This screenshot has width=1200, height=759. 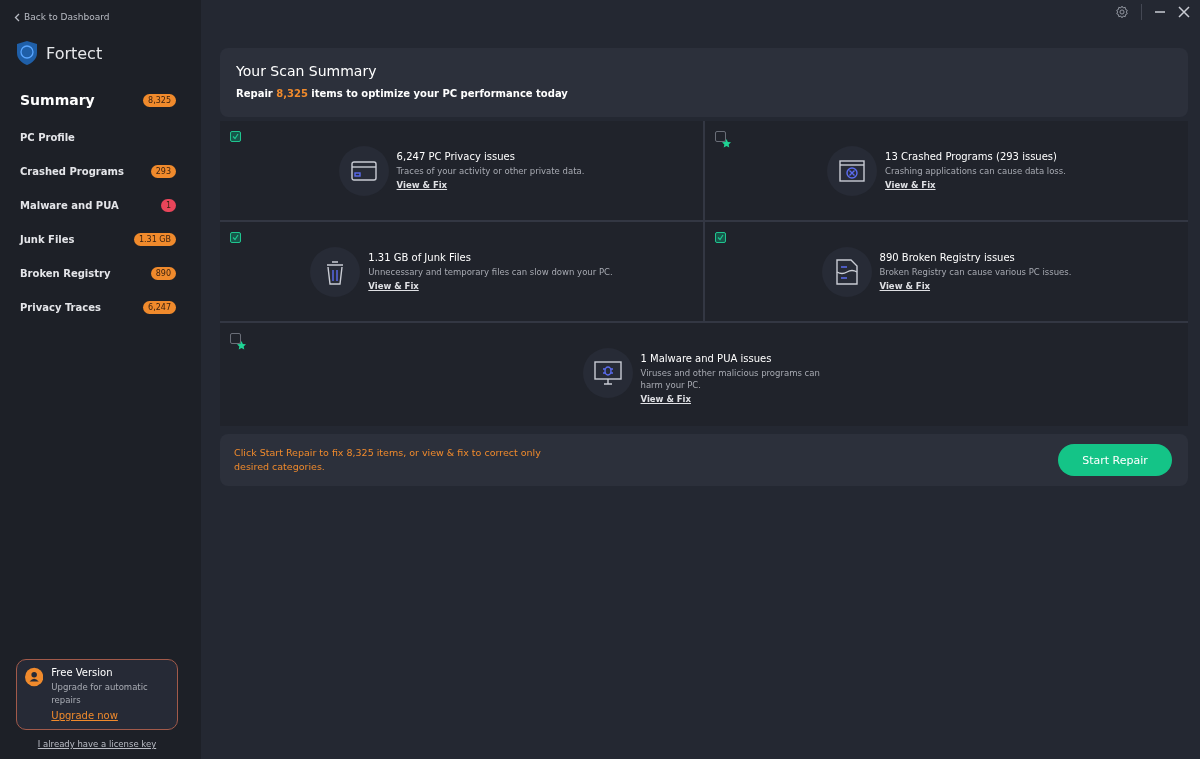 What do you see at coordinates (159, 100) in the screenshot?
I see `count-badge: 8,325` at bounding box center [159, 100].